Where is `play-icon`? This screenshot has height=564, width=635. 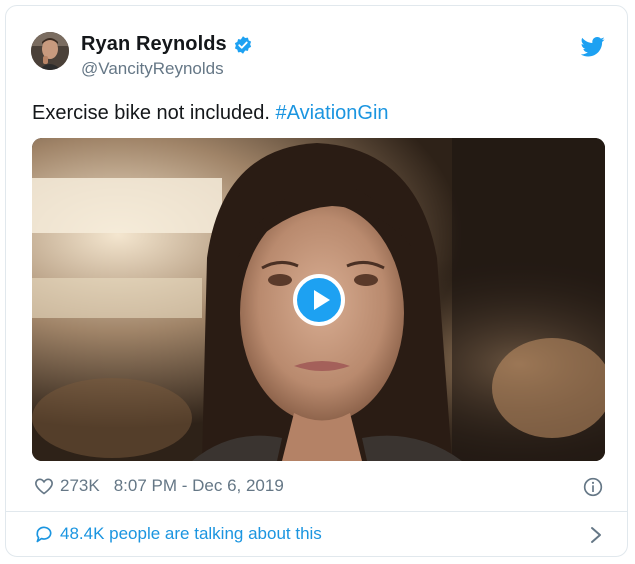
play-icon is located at coordinates (319, 300).